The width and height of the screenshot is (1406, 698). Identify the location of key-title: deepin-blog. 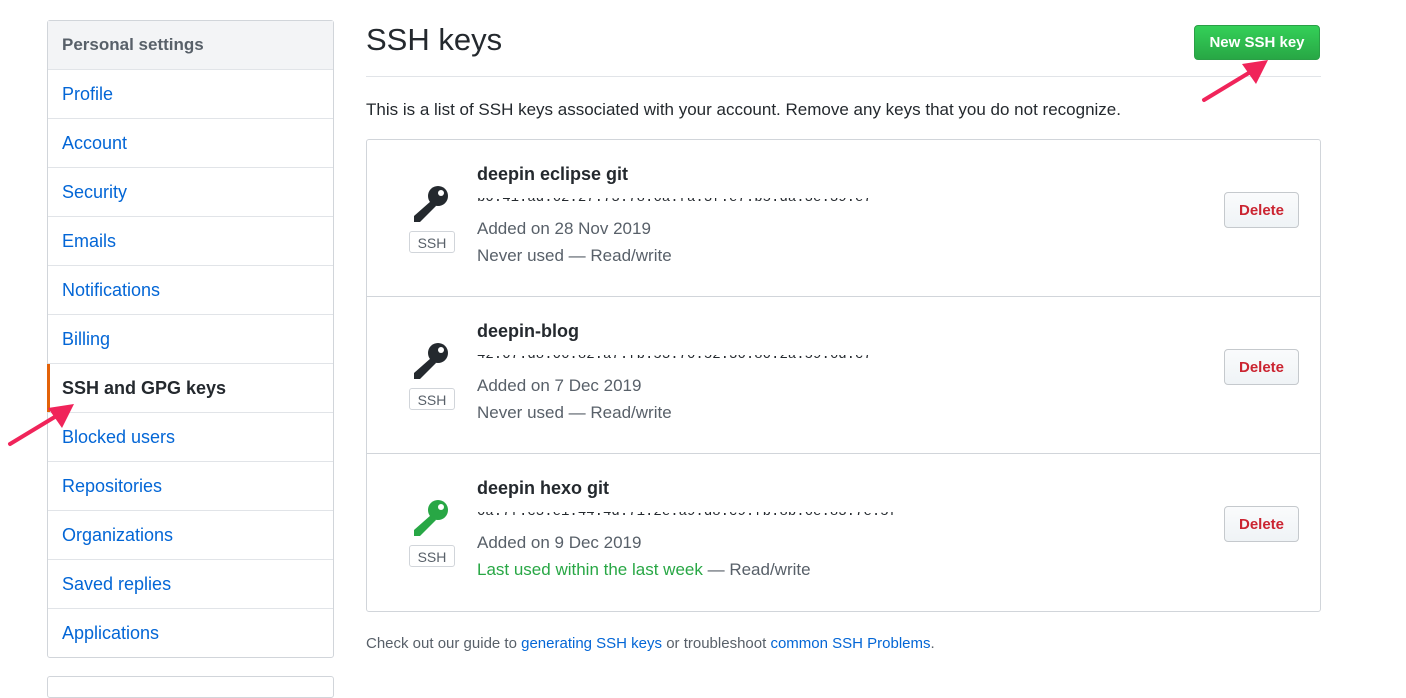
(528, 331).